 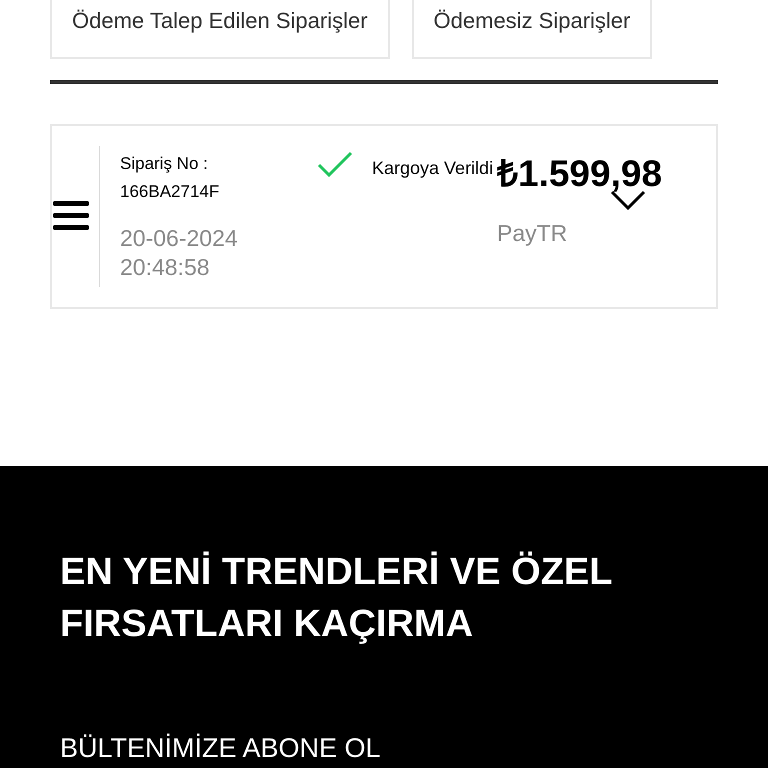 What do you see at coordinates (532, 29) in the screenshot?
I see `order-filter-button: Ödemesiz Siparişler` at bounding box center [532, 29].